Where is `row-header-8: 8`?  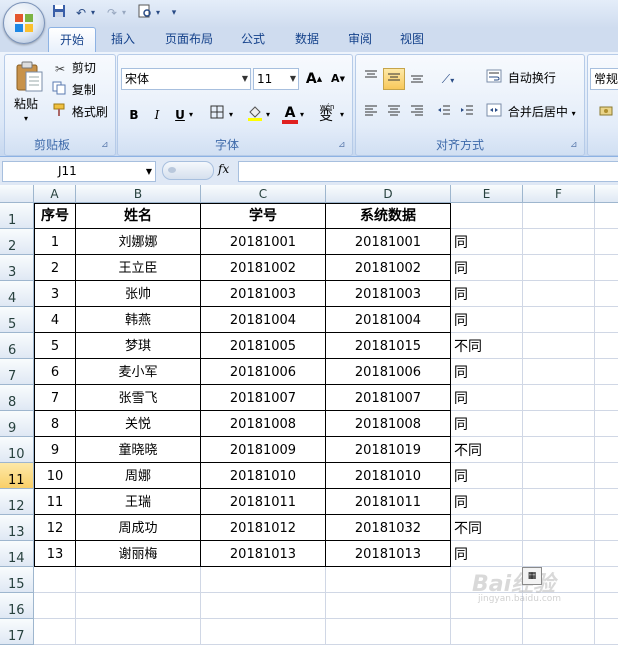
row-header-8: 8 is located at coordinates (17, 398).